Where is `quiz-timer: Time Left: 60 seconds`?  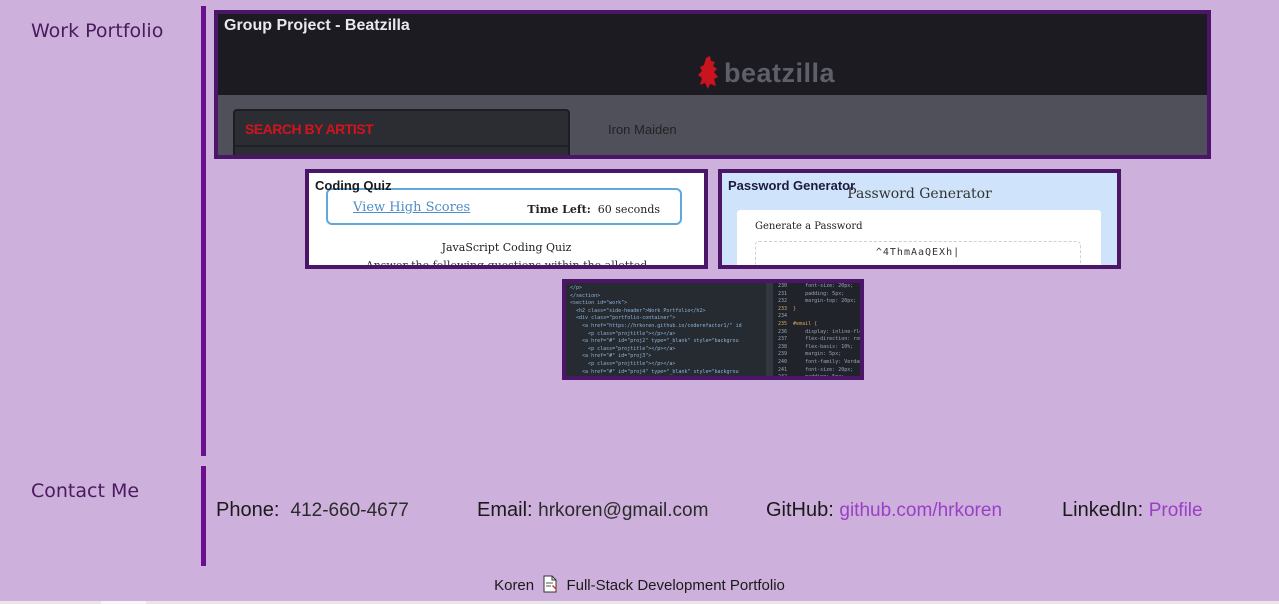
quiz-timer: Time Left: 60 seconds is located at coordinates (593, 209).